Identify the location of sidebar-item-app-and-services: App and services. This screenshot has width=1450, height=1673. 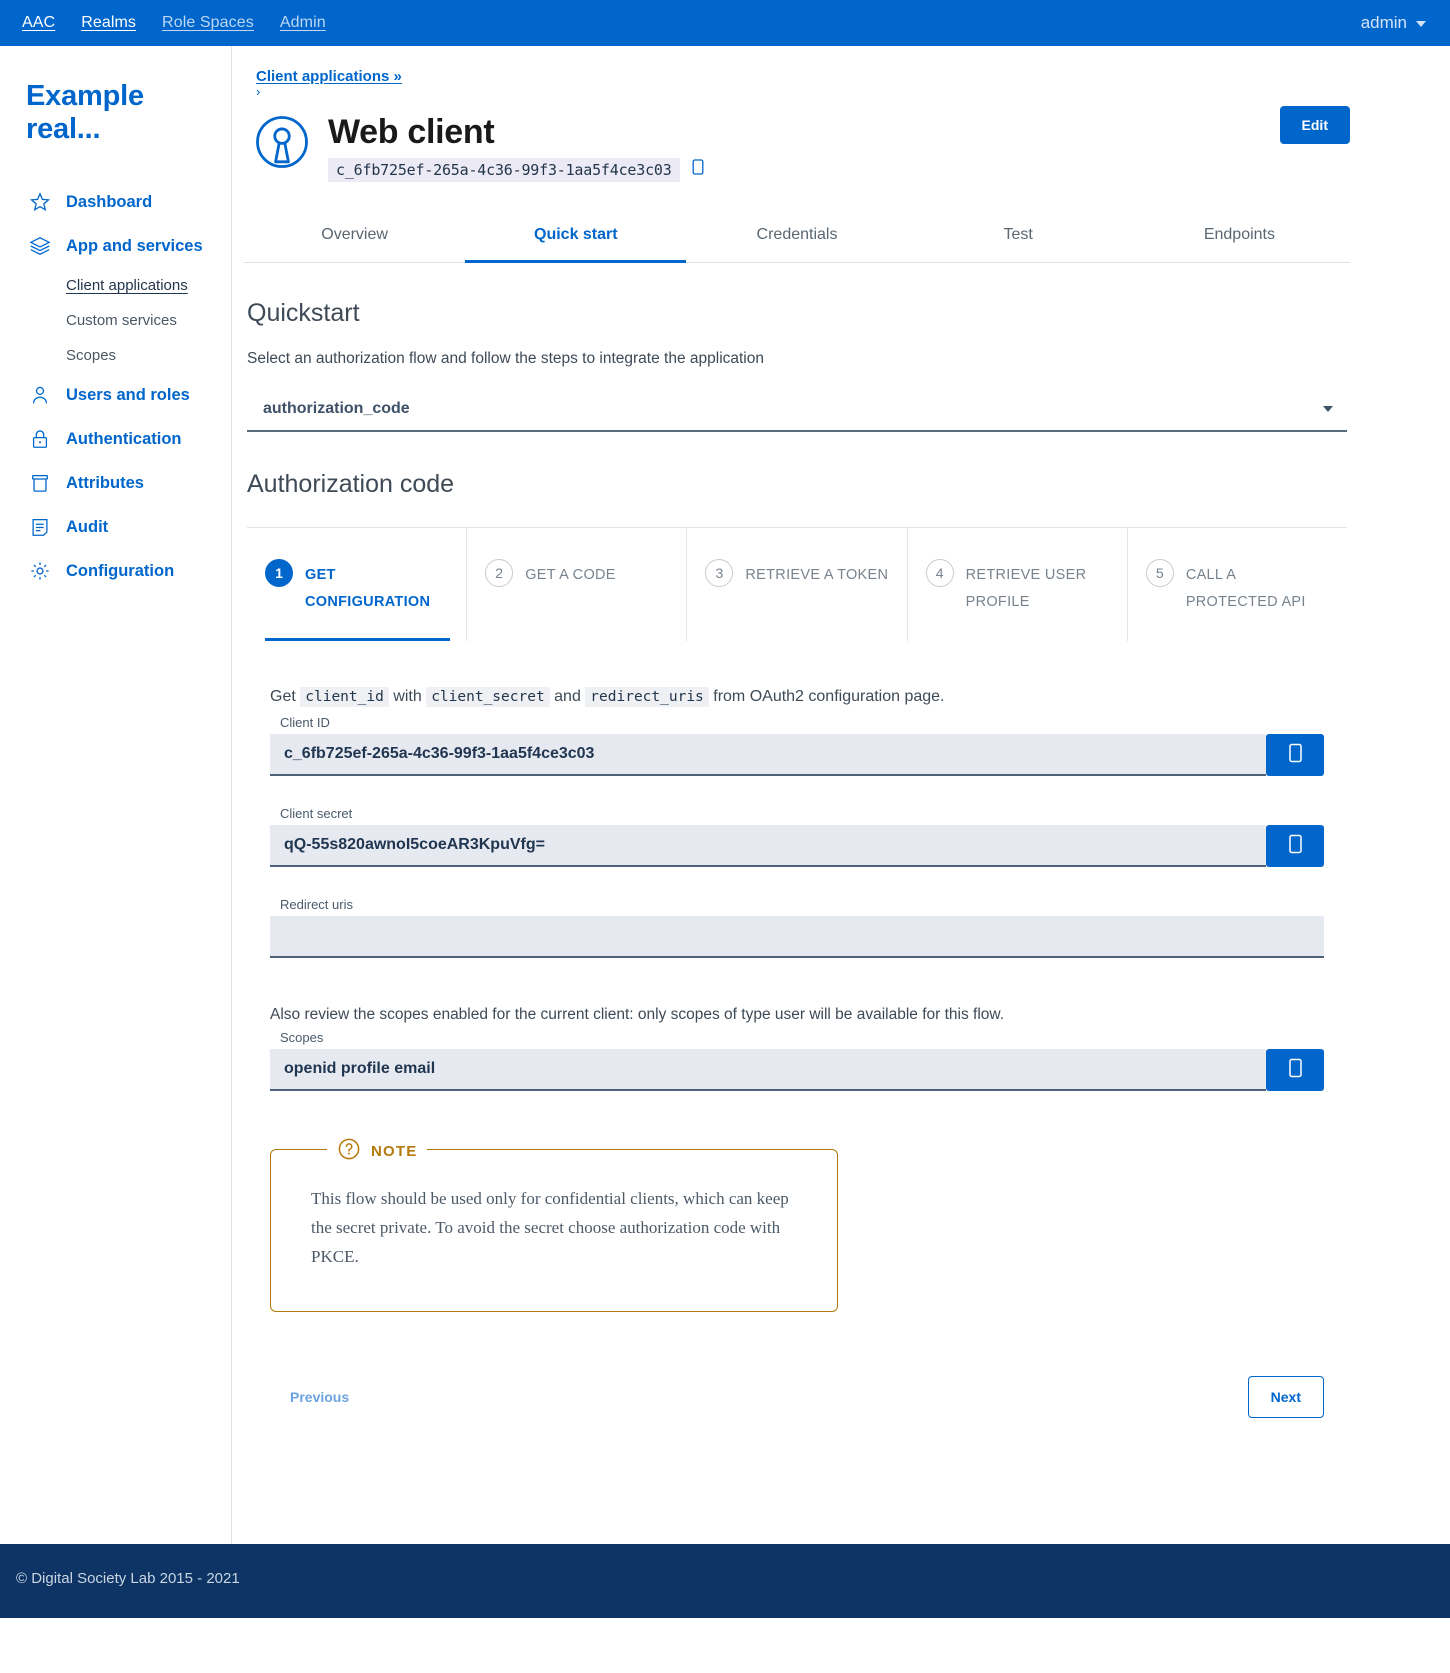
(115, 246).